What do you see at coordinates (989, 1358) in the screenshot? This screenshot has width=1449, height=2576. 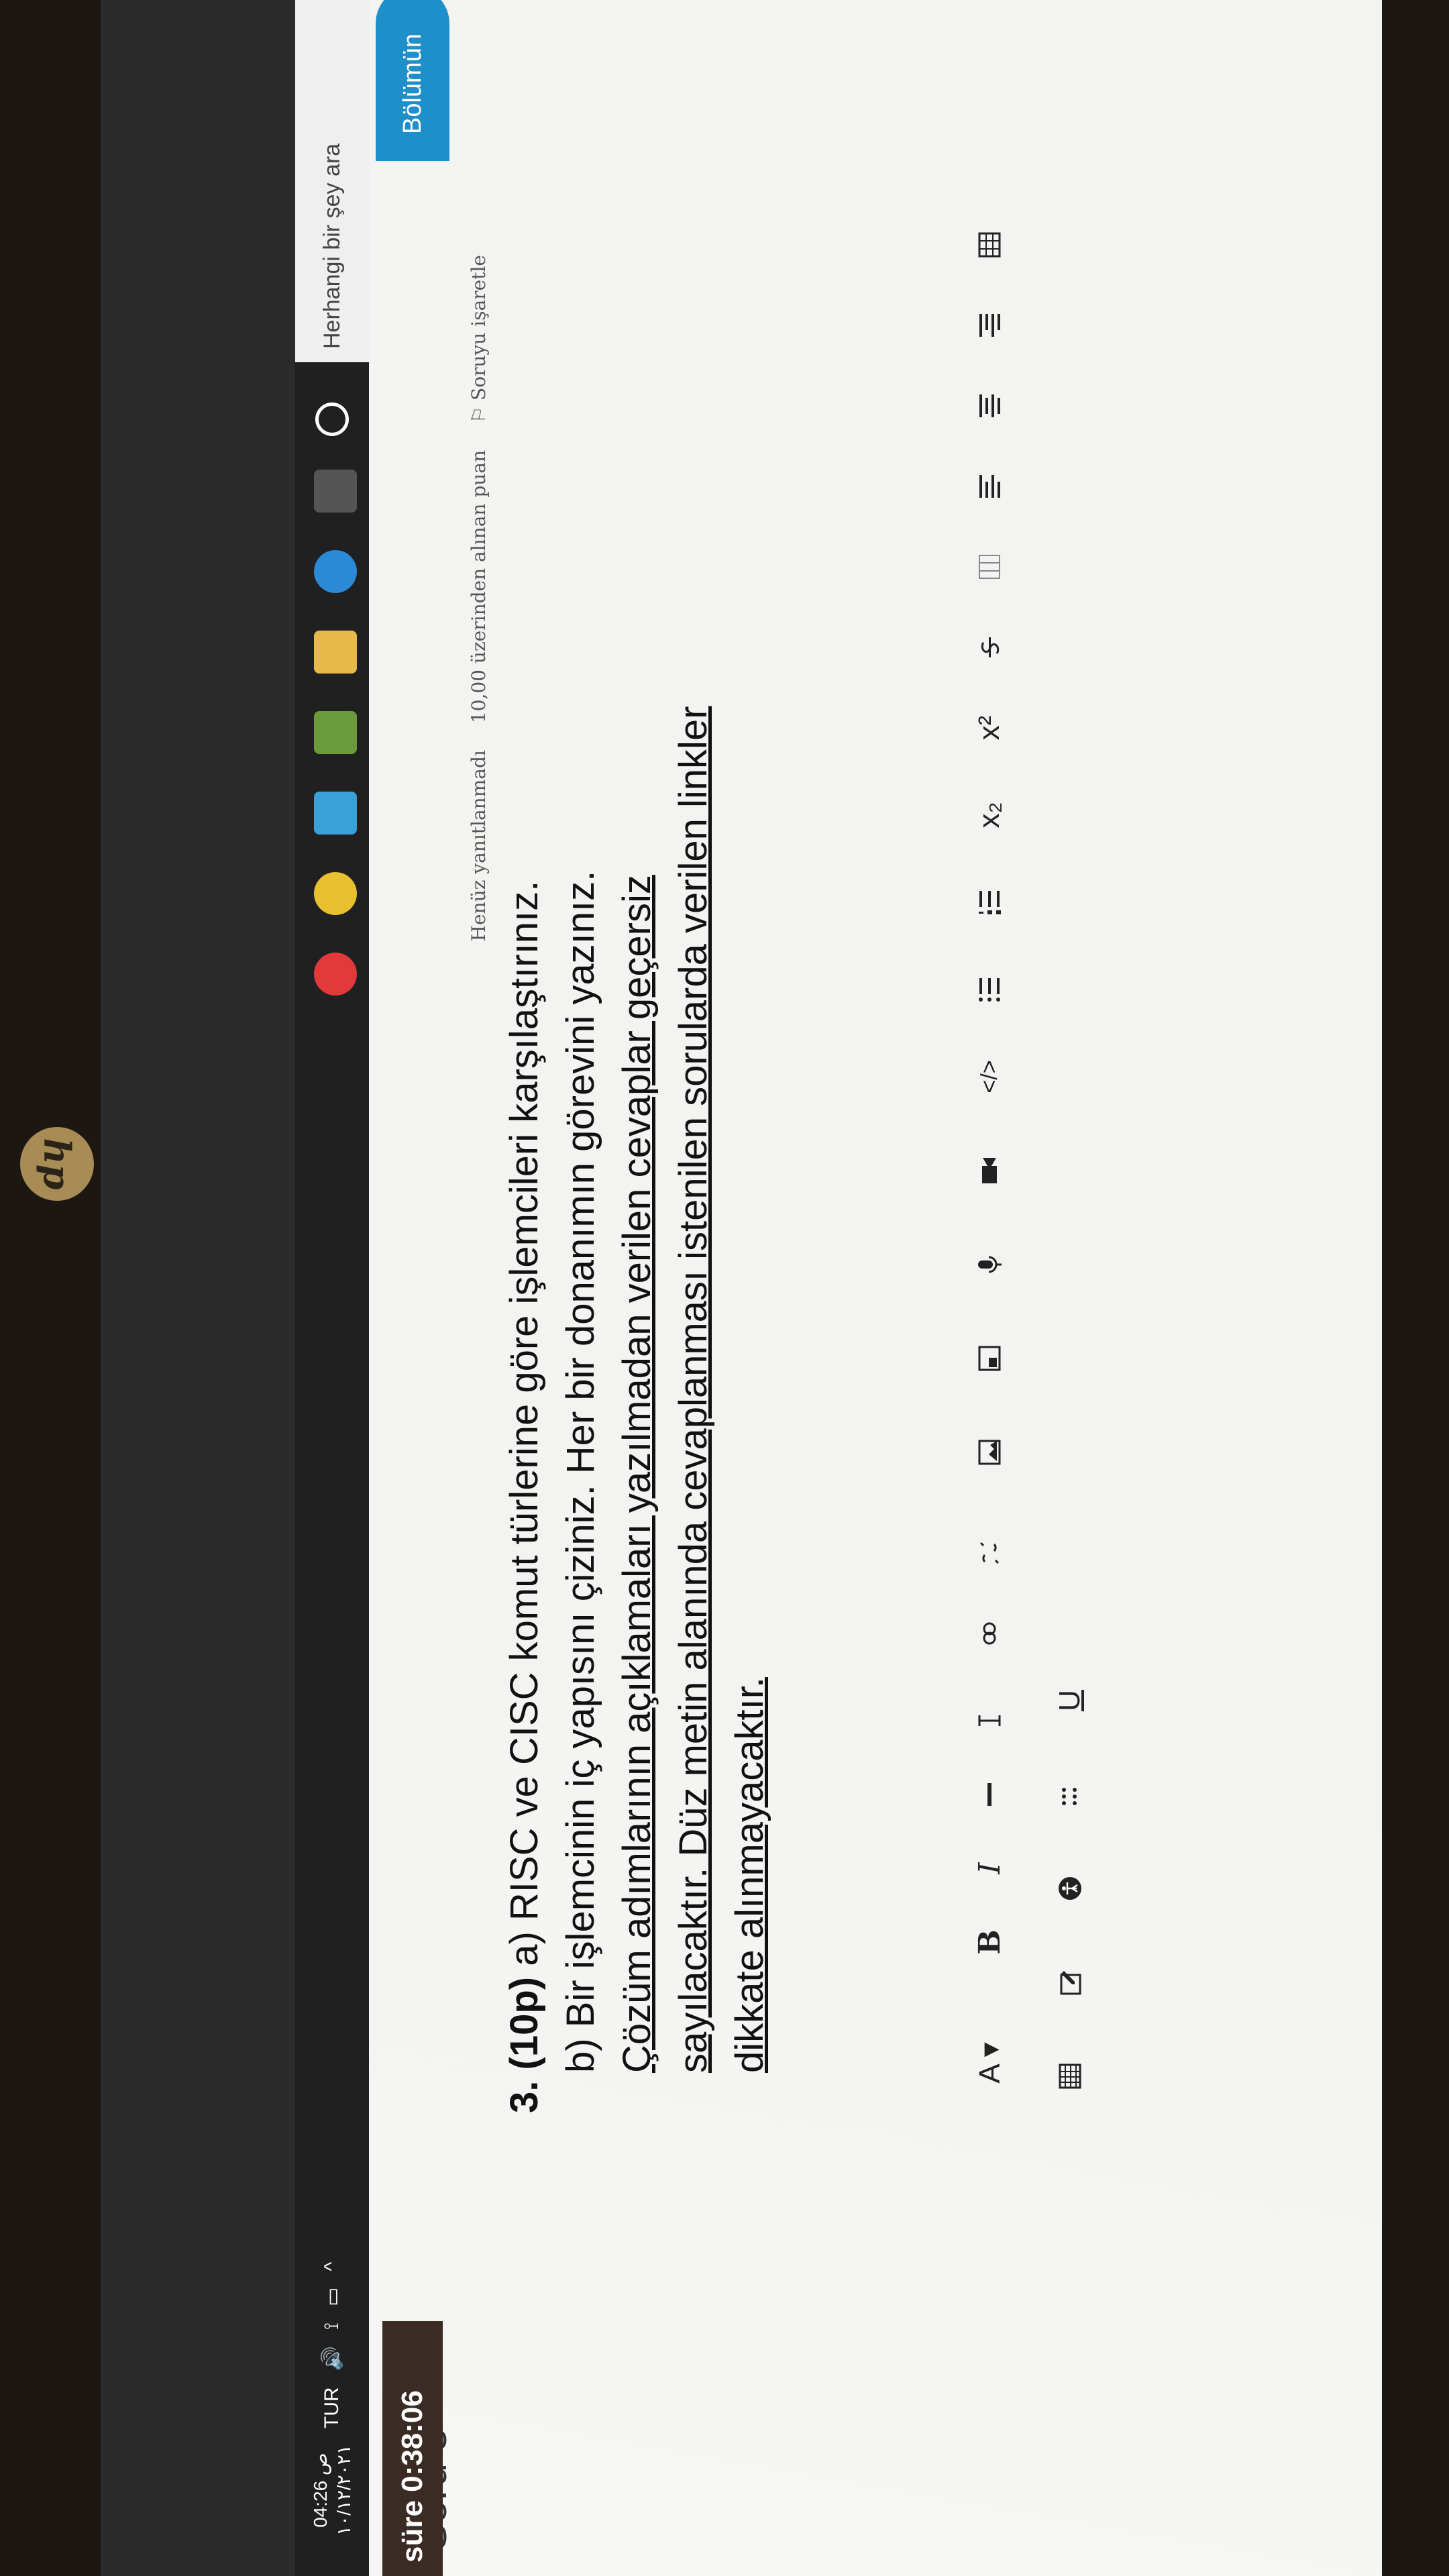 I see `media-icon` at bounding box center [989, 1358].